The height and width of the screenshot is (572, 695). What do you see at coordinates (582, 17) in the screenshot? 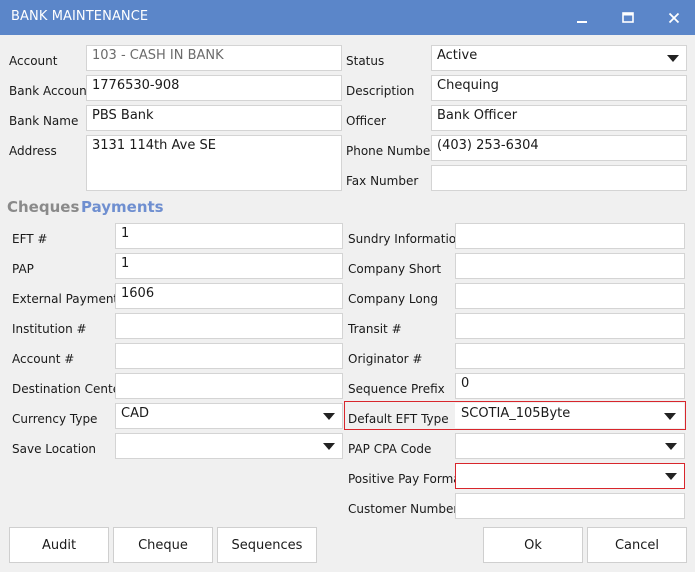
I see `minimize-button` at bounding box center [582, 17].